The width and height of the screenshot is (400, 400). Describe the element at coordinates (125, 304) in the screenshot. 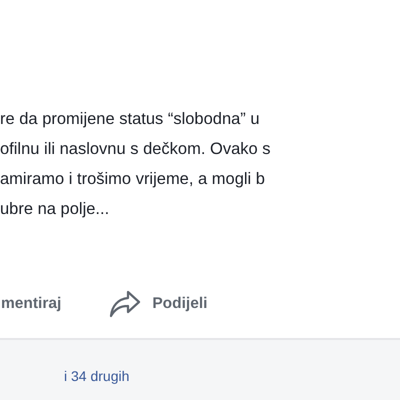

I see `share-icon` at that location.